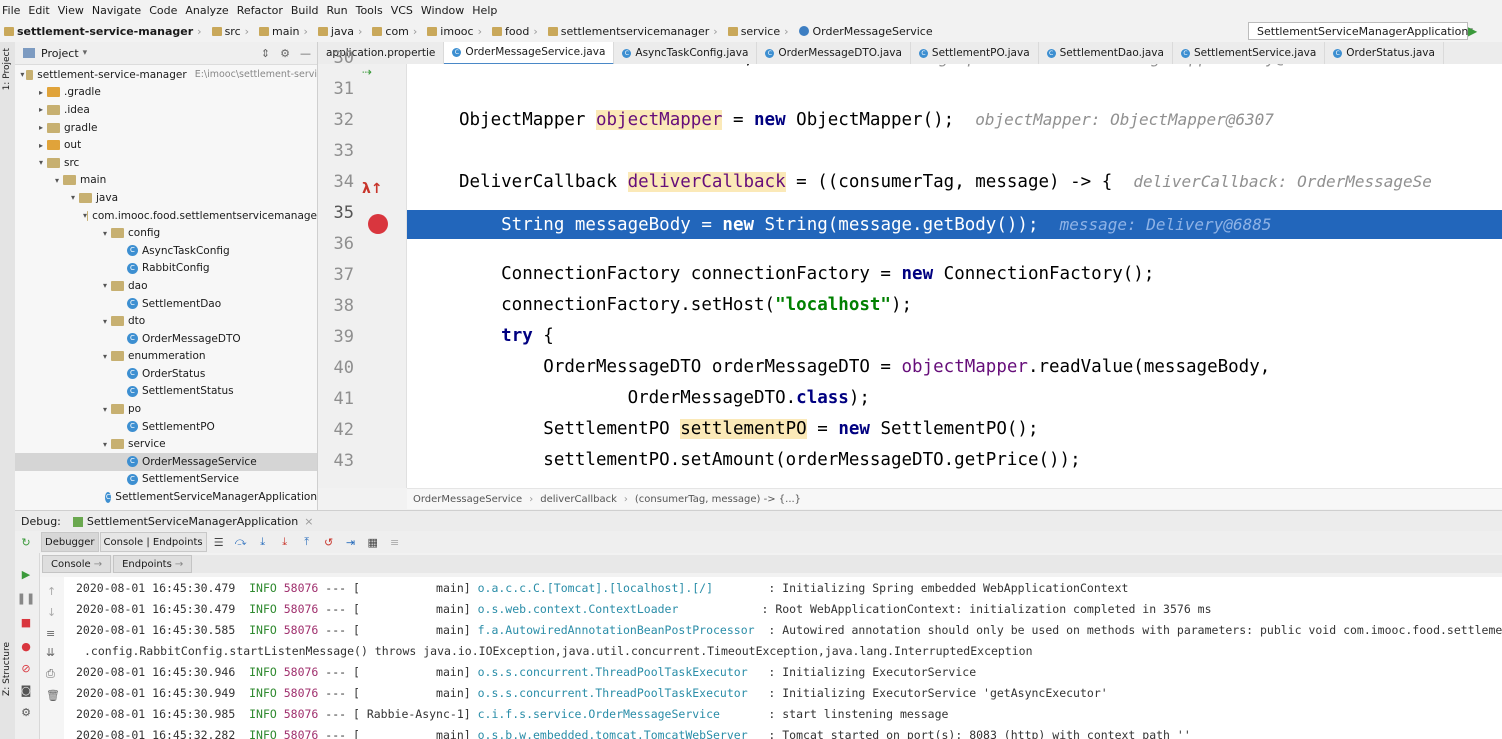 Image resolution: width=1502 pixels, height=739 pixels. What do you see at coordinates (718, 499) in the screenshot?
I see `editor-breadcrumb-item: (consumerTag, message) -> {...}` at bounding box center [718, 499].